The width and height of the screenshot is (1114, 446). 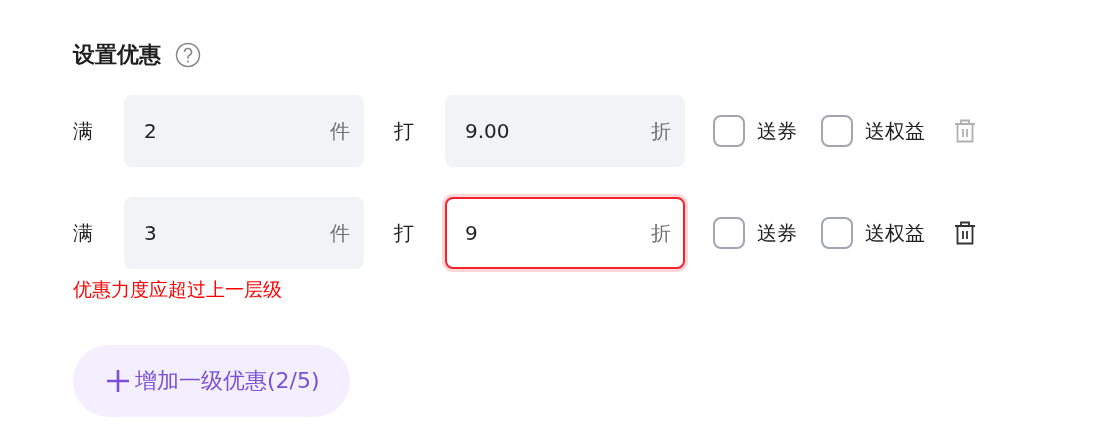 What do you see at coordinates (117, 55) in the screenshot?
I see `section-title: 设置优惠` at bounding box center [117, 55].